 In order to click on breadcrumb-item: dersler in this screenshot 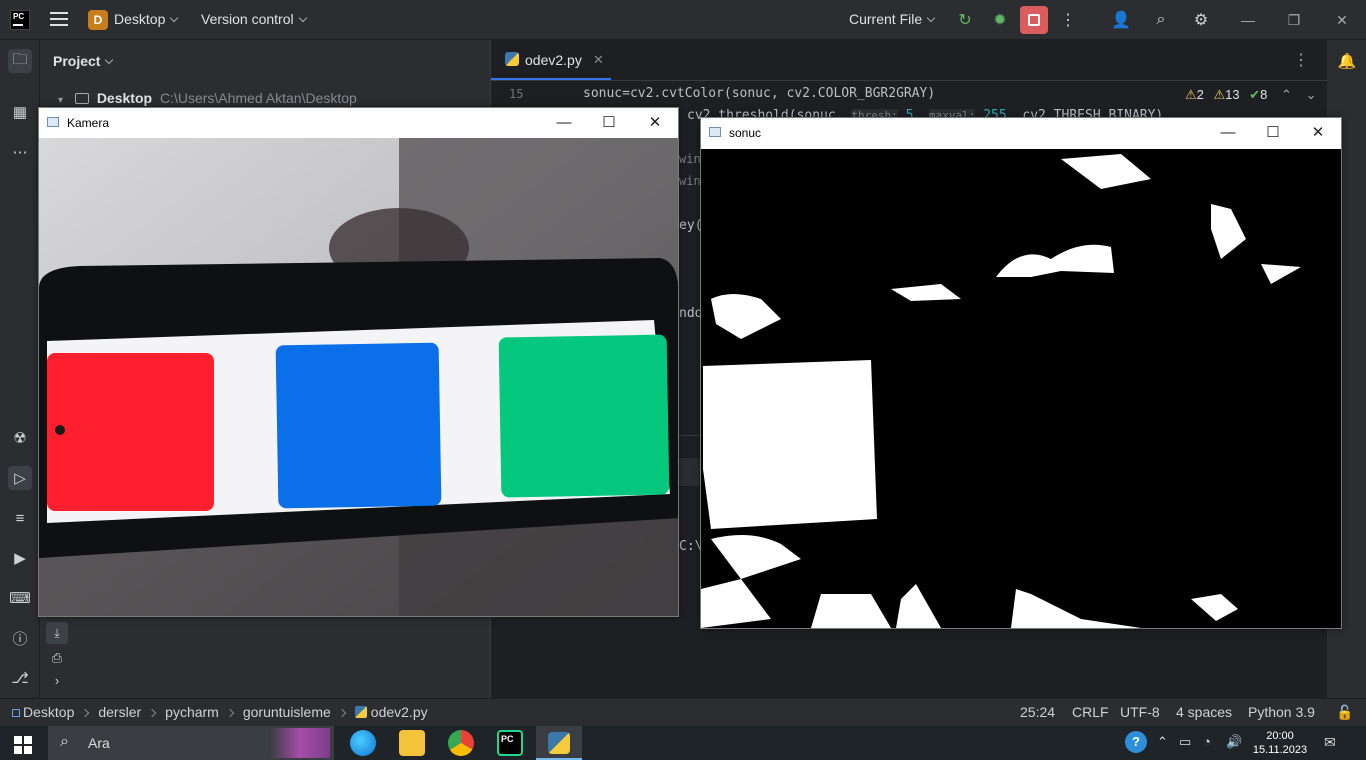, I will do `click(119, 712)`.